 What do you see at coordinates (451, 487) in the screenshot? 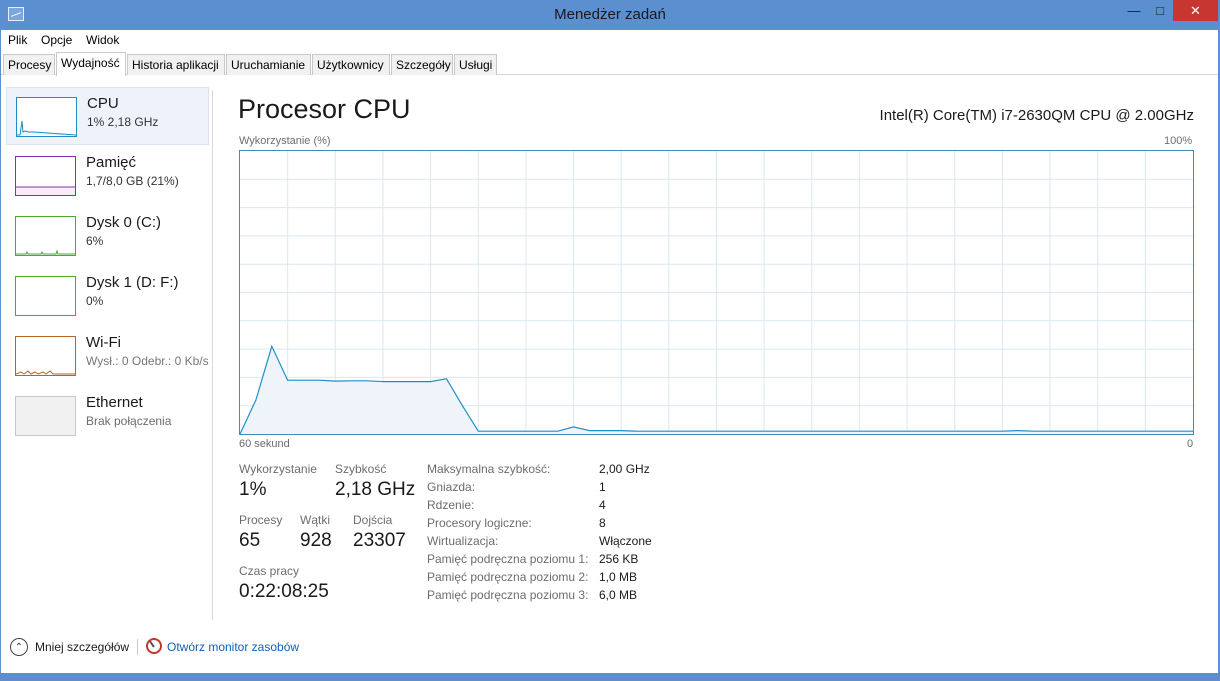
I see `spec-label: Gniazda:` at bounding box center [451, 487].